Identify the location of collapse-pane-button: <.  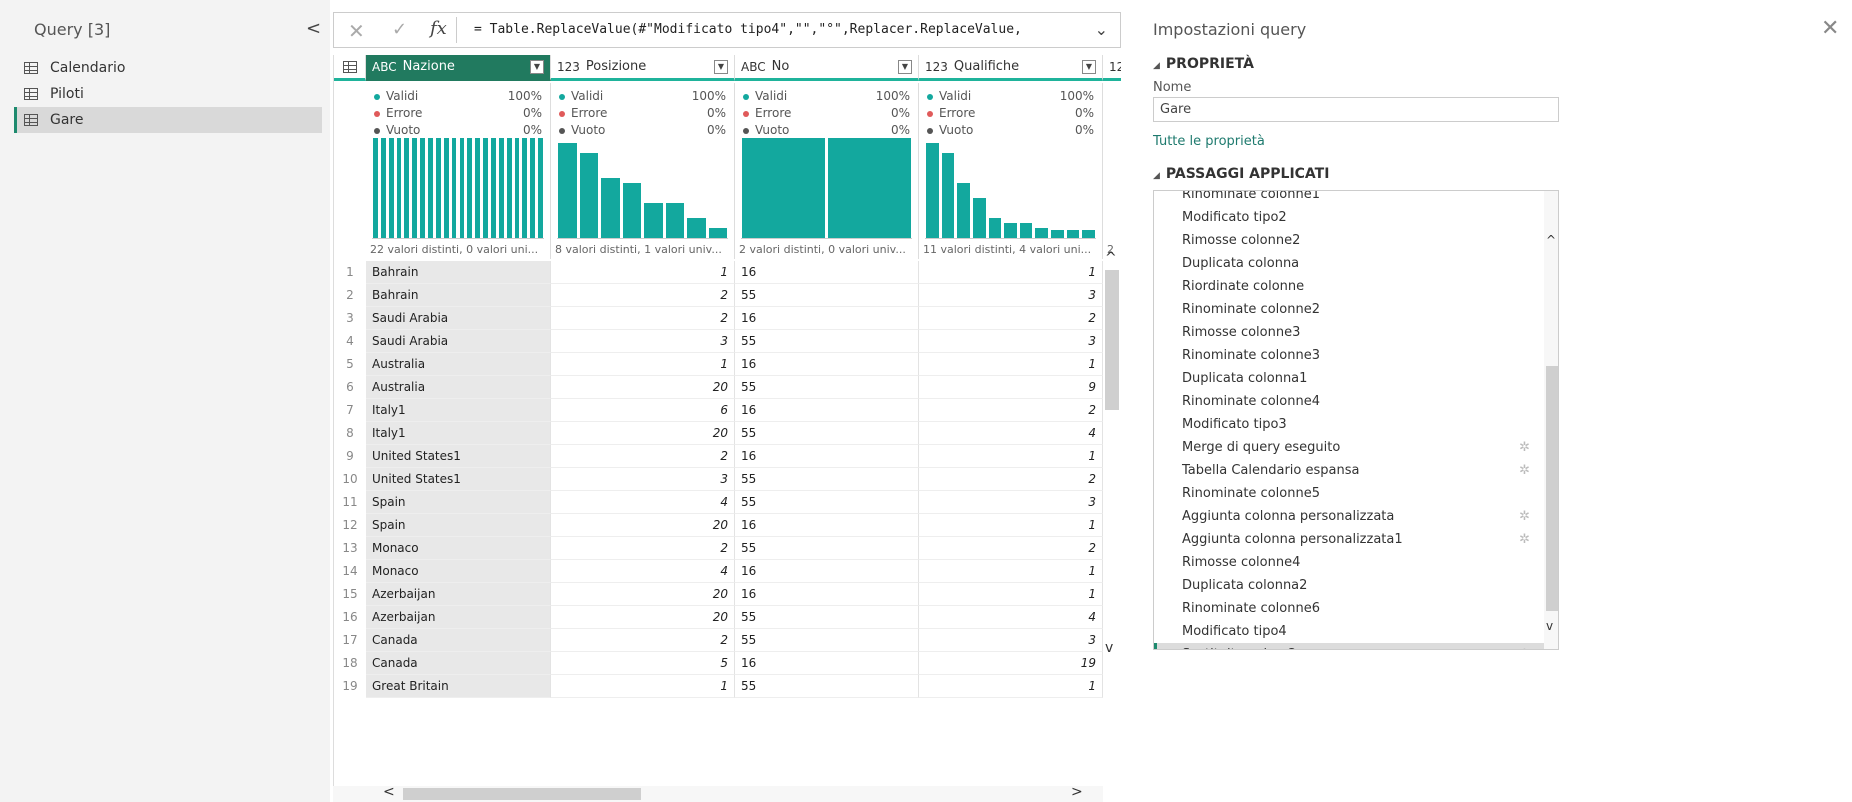
(313, 28).